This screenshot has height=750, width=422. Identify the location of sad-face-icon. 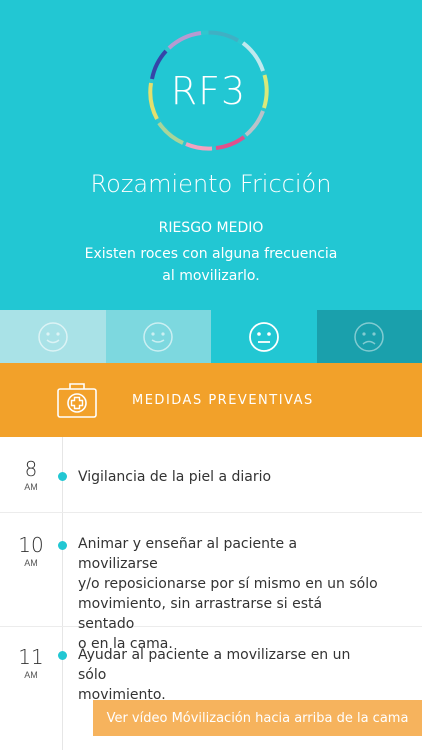
(369, 336).